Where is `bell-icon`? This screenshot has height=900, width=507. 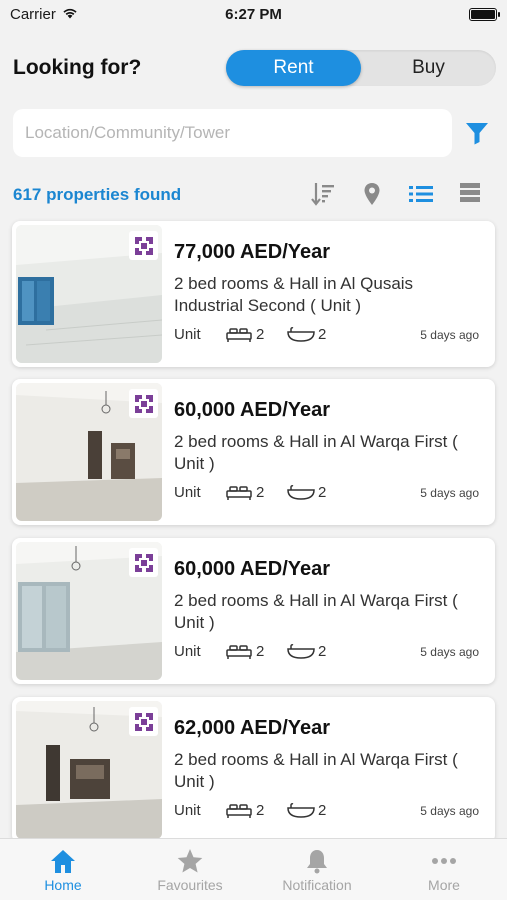 bell-icon is located at coordinates (317, 862).